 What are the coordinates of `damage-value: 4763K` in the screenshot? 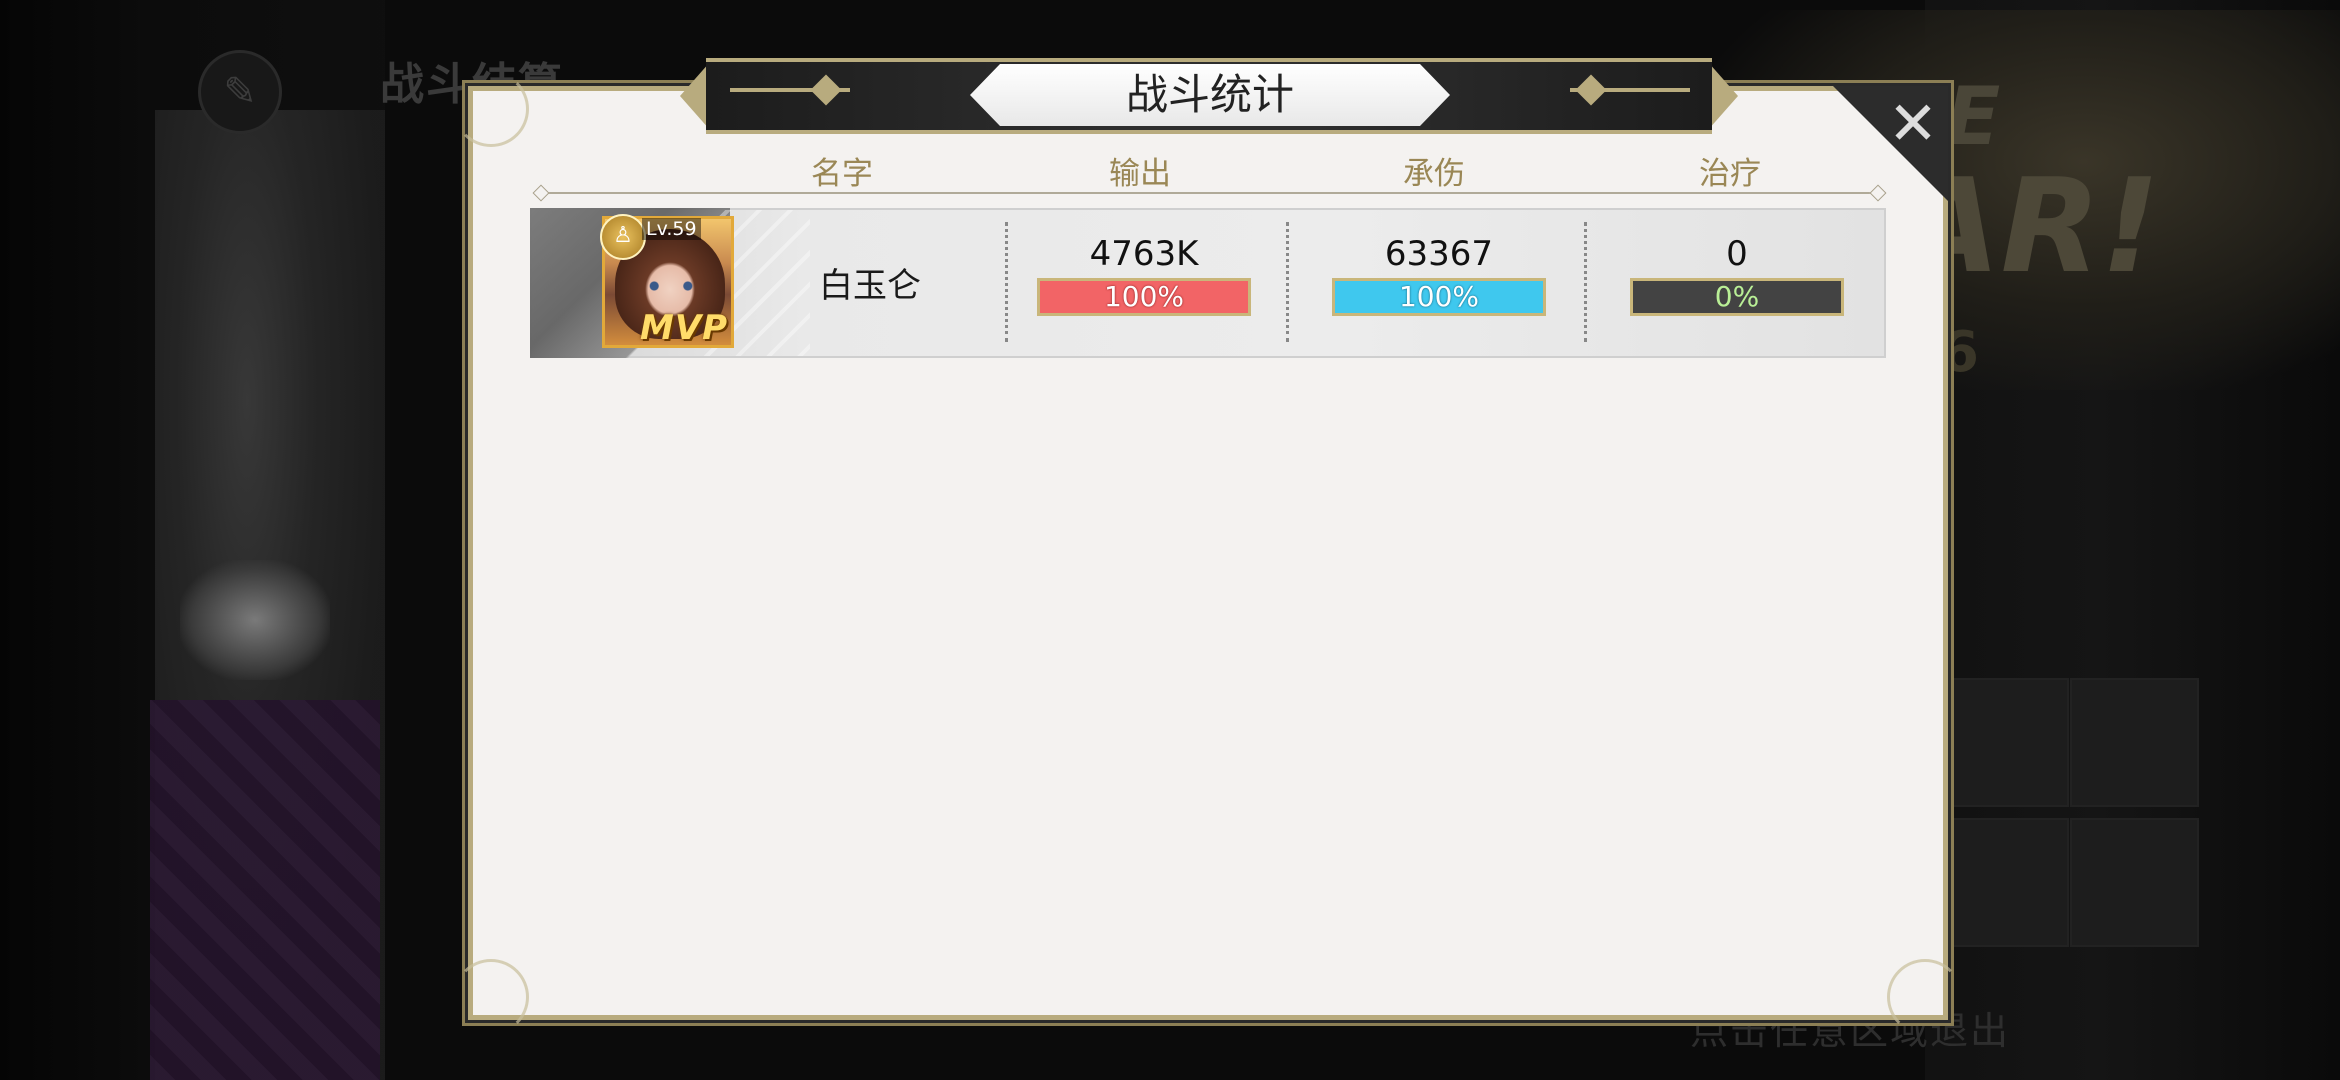 It's located at (1144, 254).